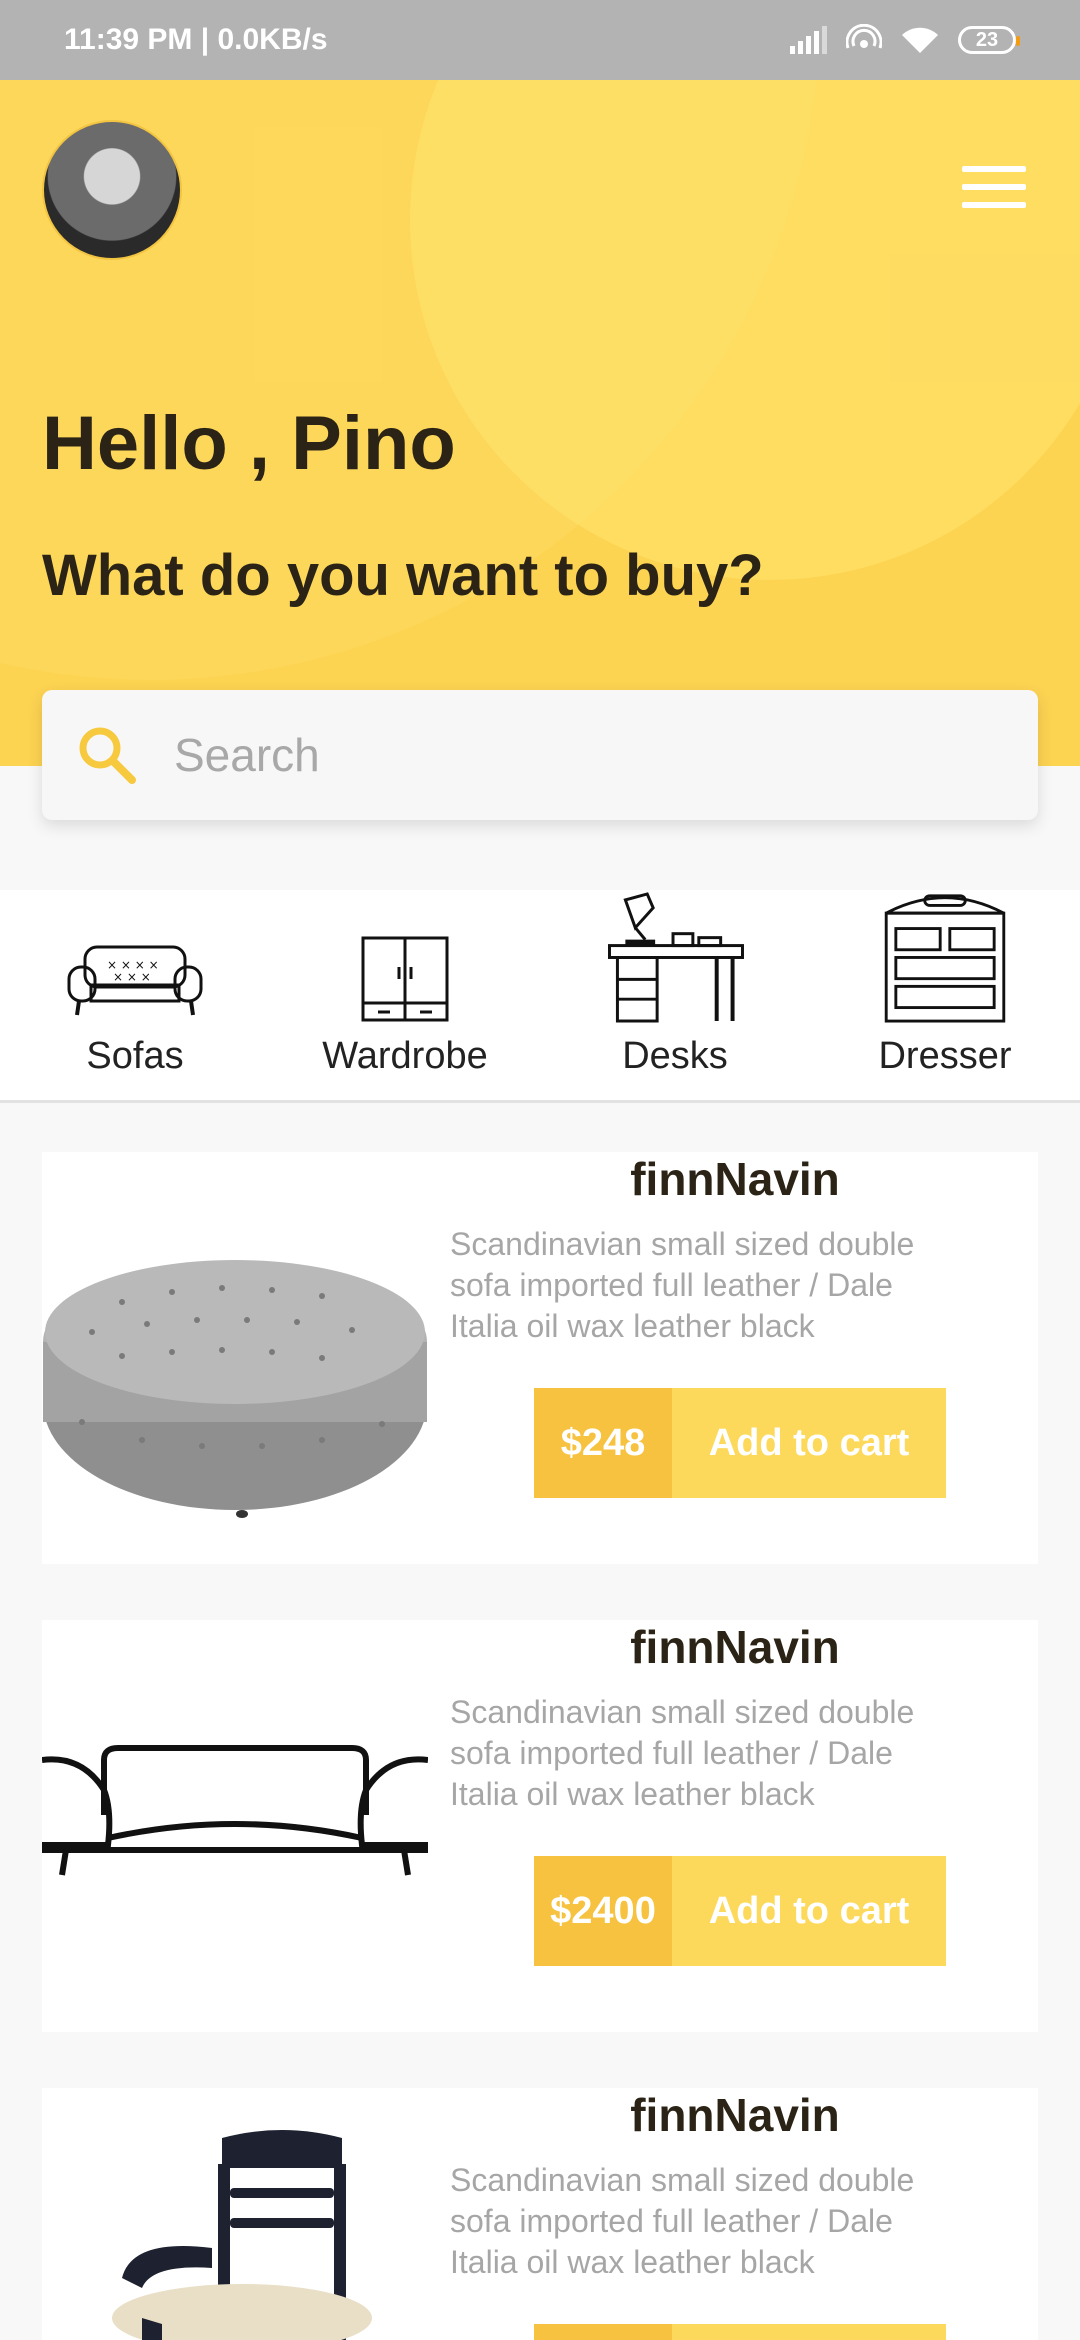  I want to click on category-label: Sofas, so click(135, 1056).